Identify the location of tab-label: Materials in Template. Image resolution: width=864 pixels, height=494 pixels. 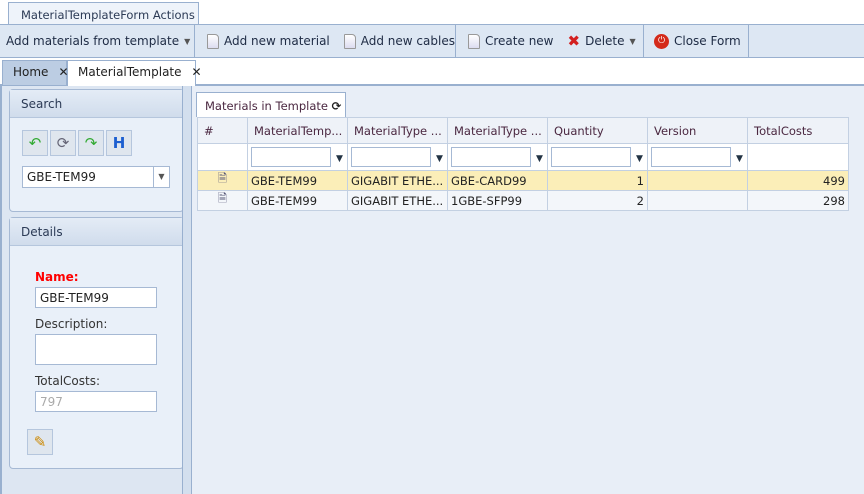
(266, 106).